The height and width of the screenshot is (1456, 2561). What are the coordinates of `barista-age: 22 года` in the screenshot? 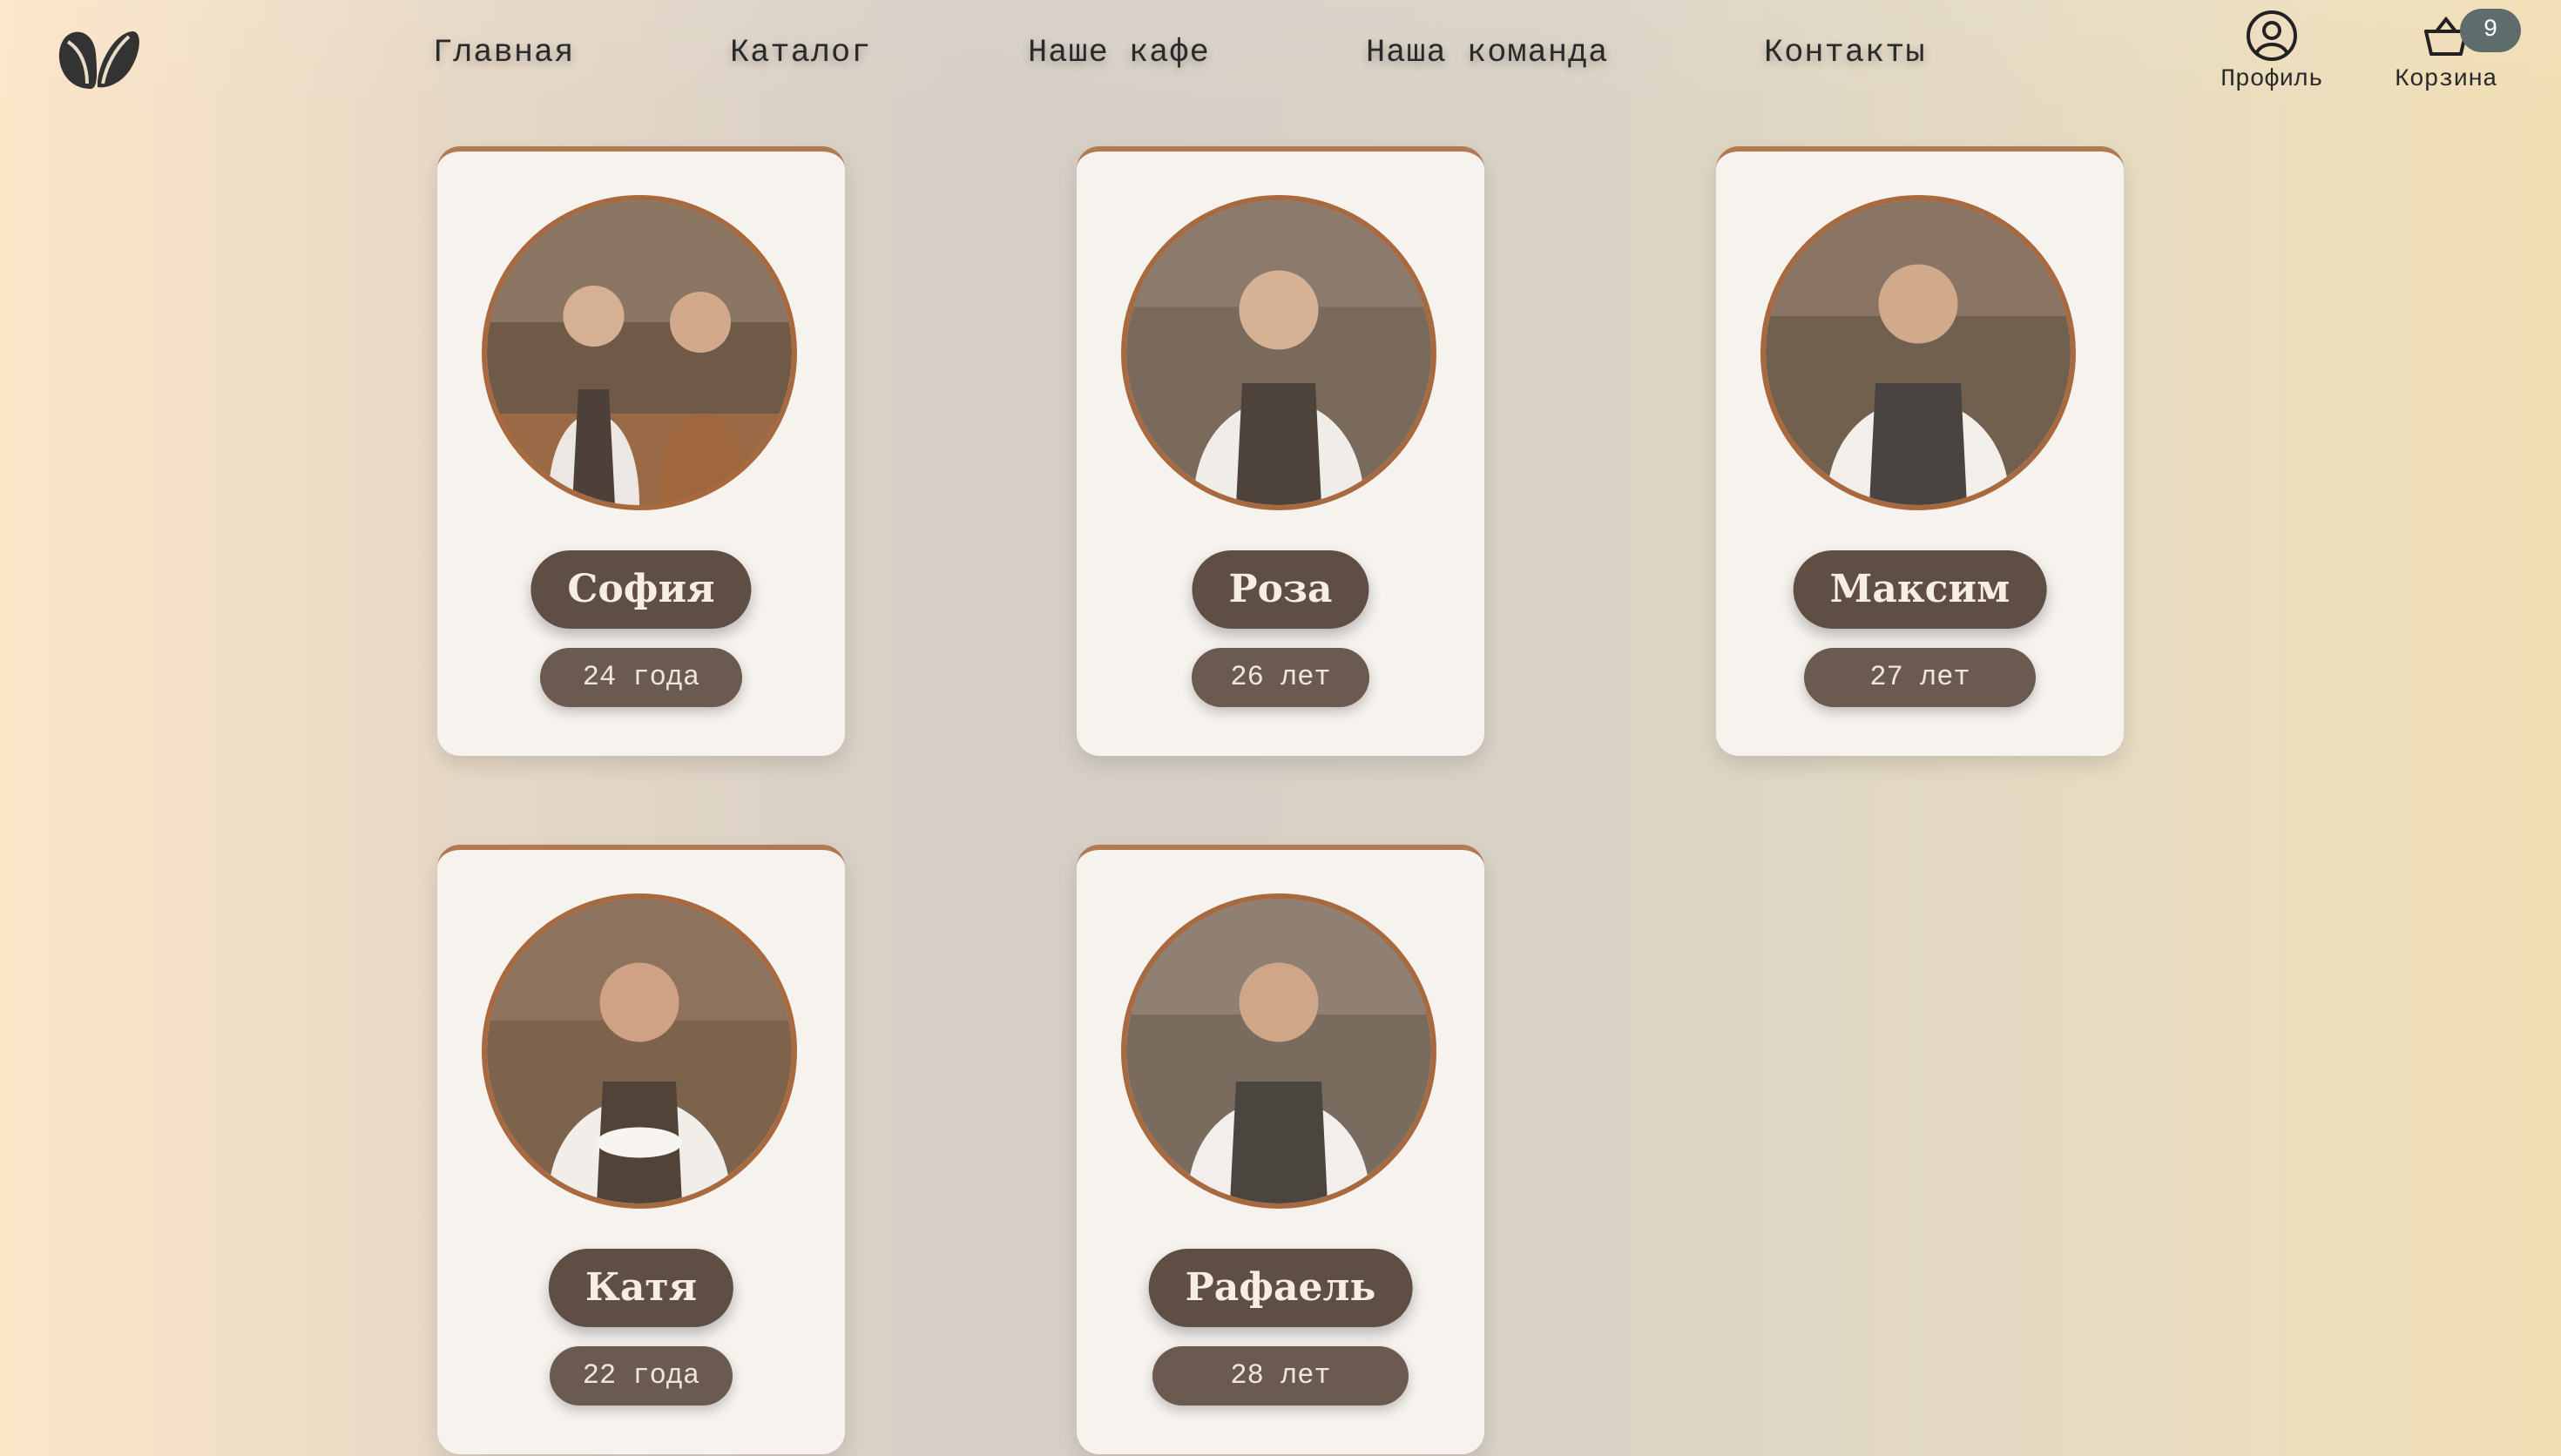 It's located at (641, 1375).